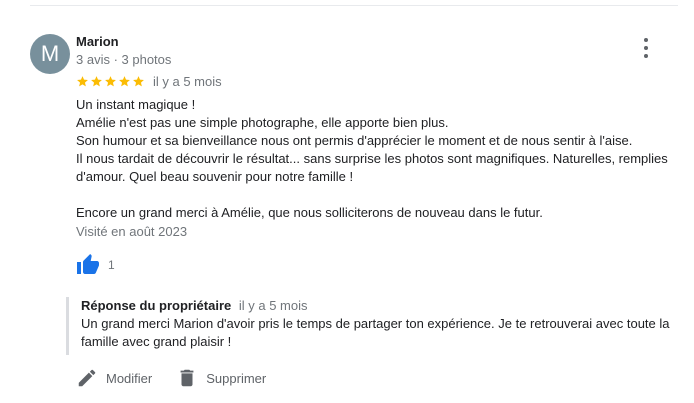  What do you see at coordinates (136, 104) in the screenshot?
I see `review-line: Un instant magique !` at bounding box center [136, 104].